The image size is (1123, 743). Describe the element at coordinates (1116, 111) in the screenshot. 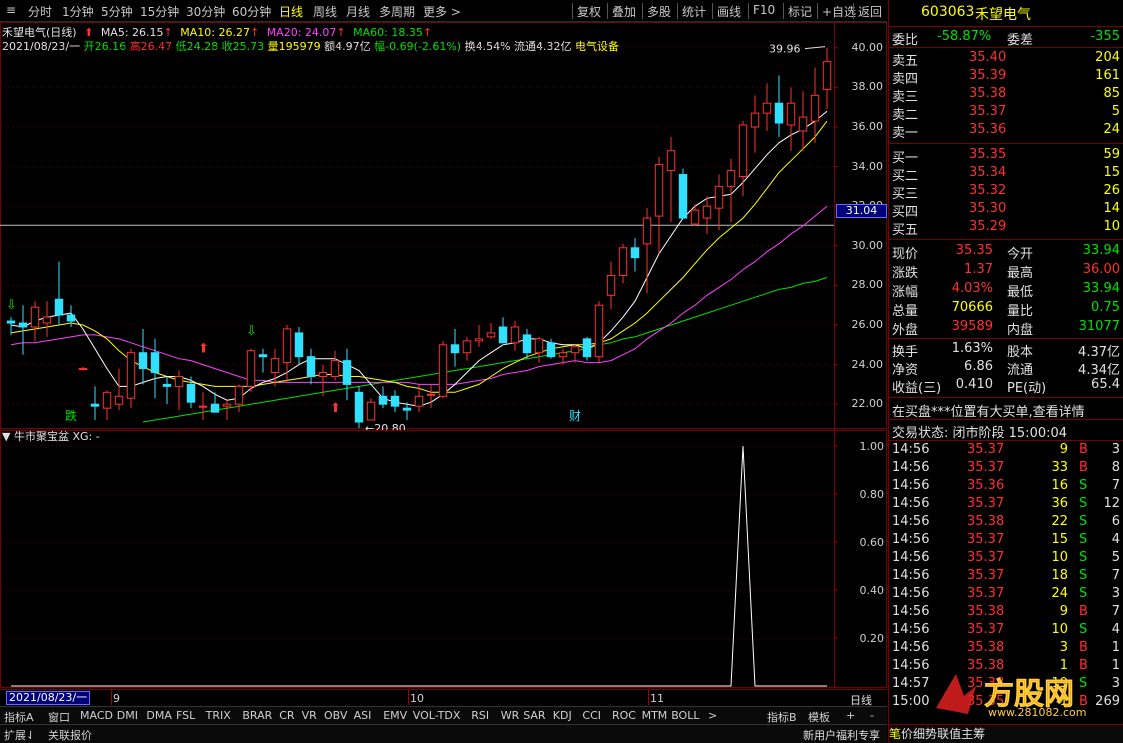

I see `sell-volume: 5` at that location.